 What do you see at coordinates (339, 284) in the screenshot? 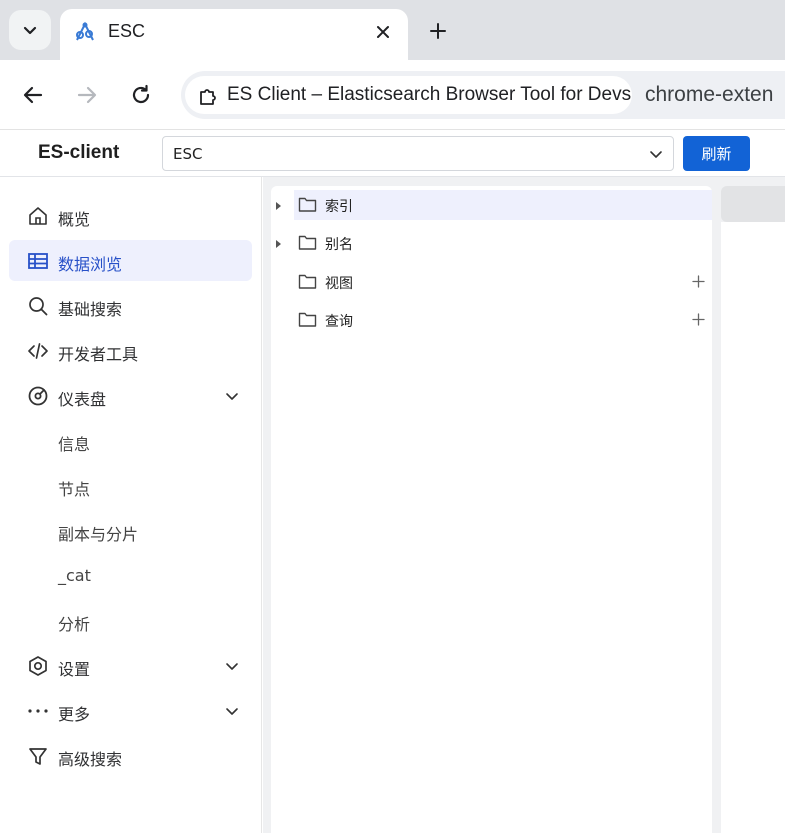
I see `tree-node-label: 视图` at bounding box center [339, 284].